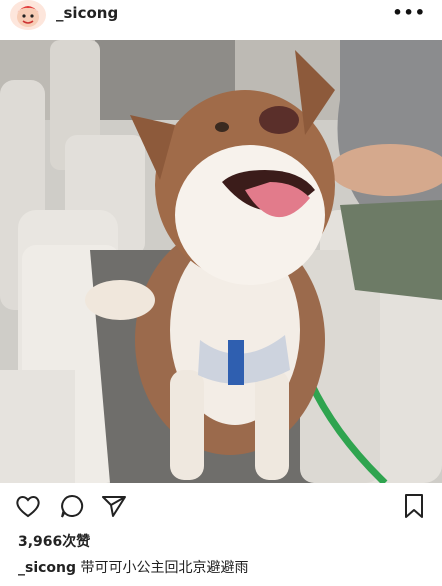 Image resolution: width=442 pixels, height=586 pixels. What do you see at coordinates (409, 12) in the screenshot?
I see `more-options-icon: •••` at bounding box center [409, 12].